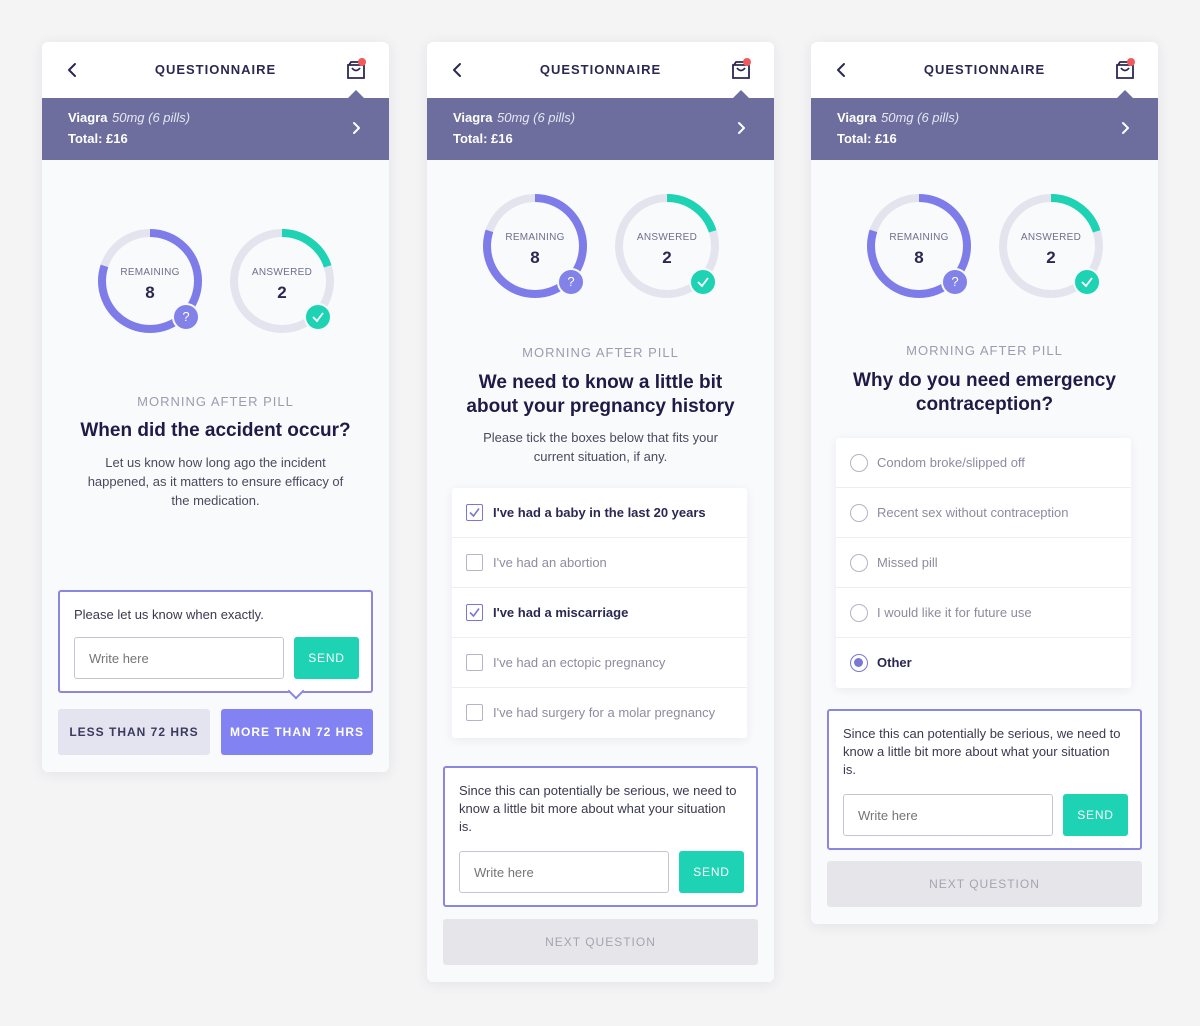 This screenshot has height=1026, width=1200. Describe the element at coordinates (550, 562) in the screenshot. I see `option-label: I've had an abortion` at that location.